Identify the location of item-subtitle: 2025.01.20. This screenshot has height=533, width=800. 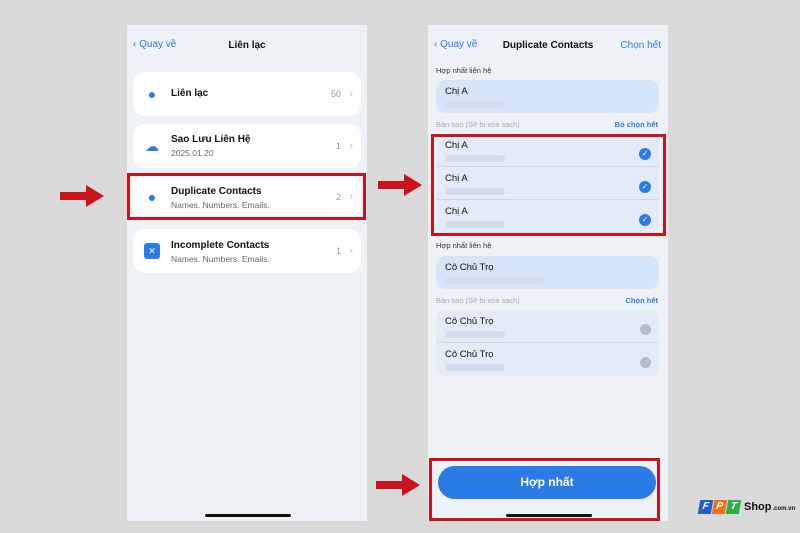
(192, 153).